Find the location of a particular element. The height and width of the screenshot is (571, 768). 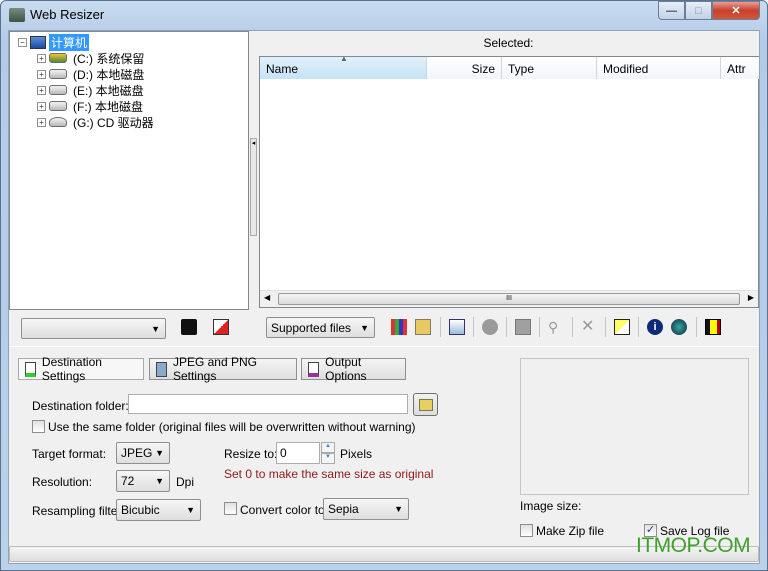

horizontal-scrollbar: ◀ III ▶ is located at coordinates (509, 298).